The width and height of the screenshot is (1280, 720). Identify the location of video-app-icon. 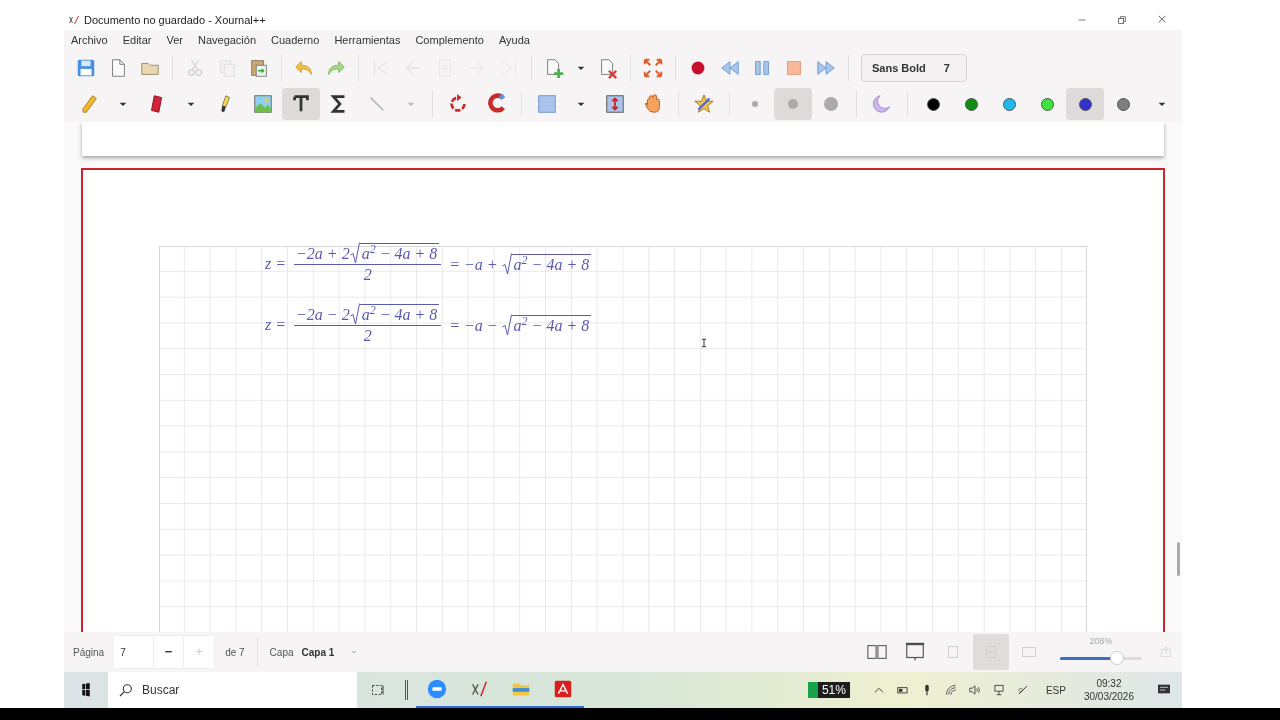
(437, 689).